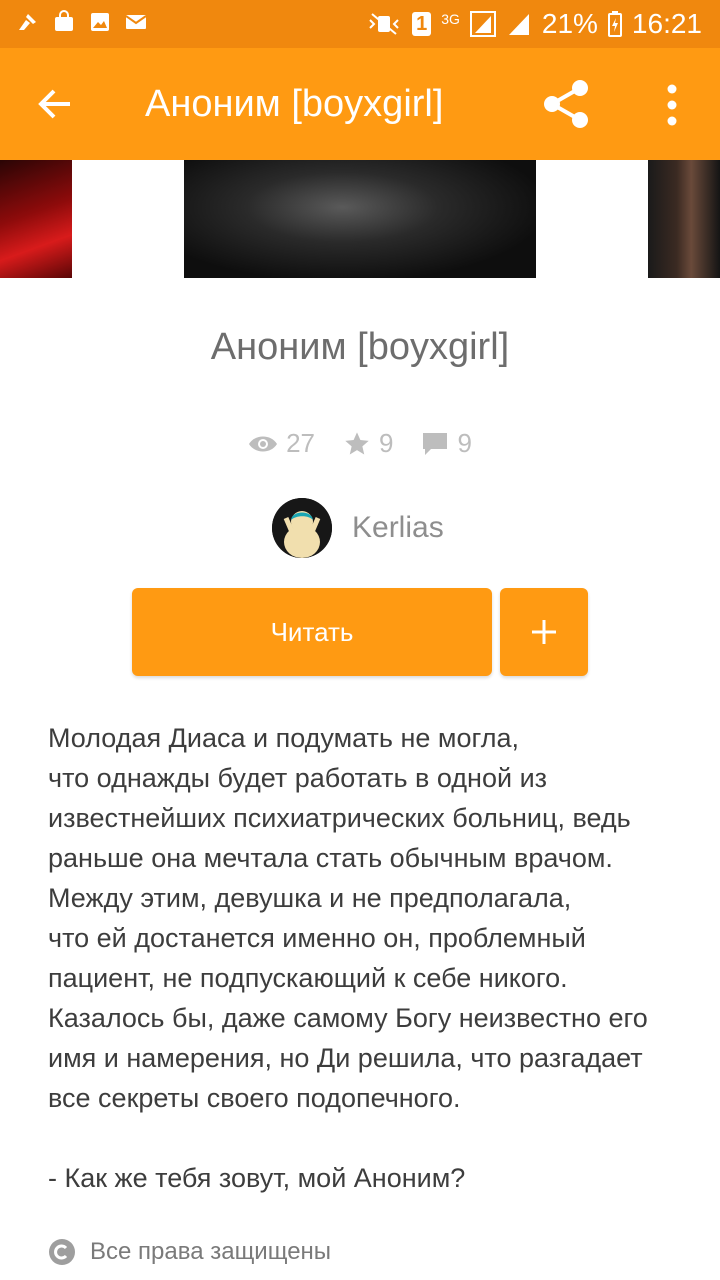  Describe the element at coordinates (308, 978) in the screenshot. I see `description-line: пациент, не подпускающий к себе никого.` at that location.